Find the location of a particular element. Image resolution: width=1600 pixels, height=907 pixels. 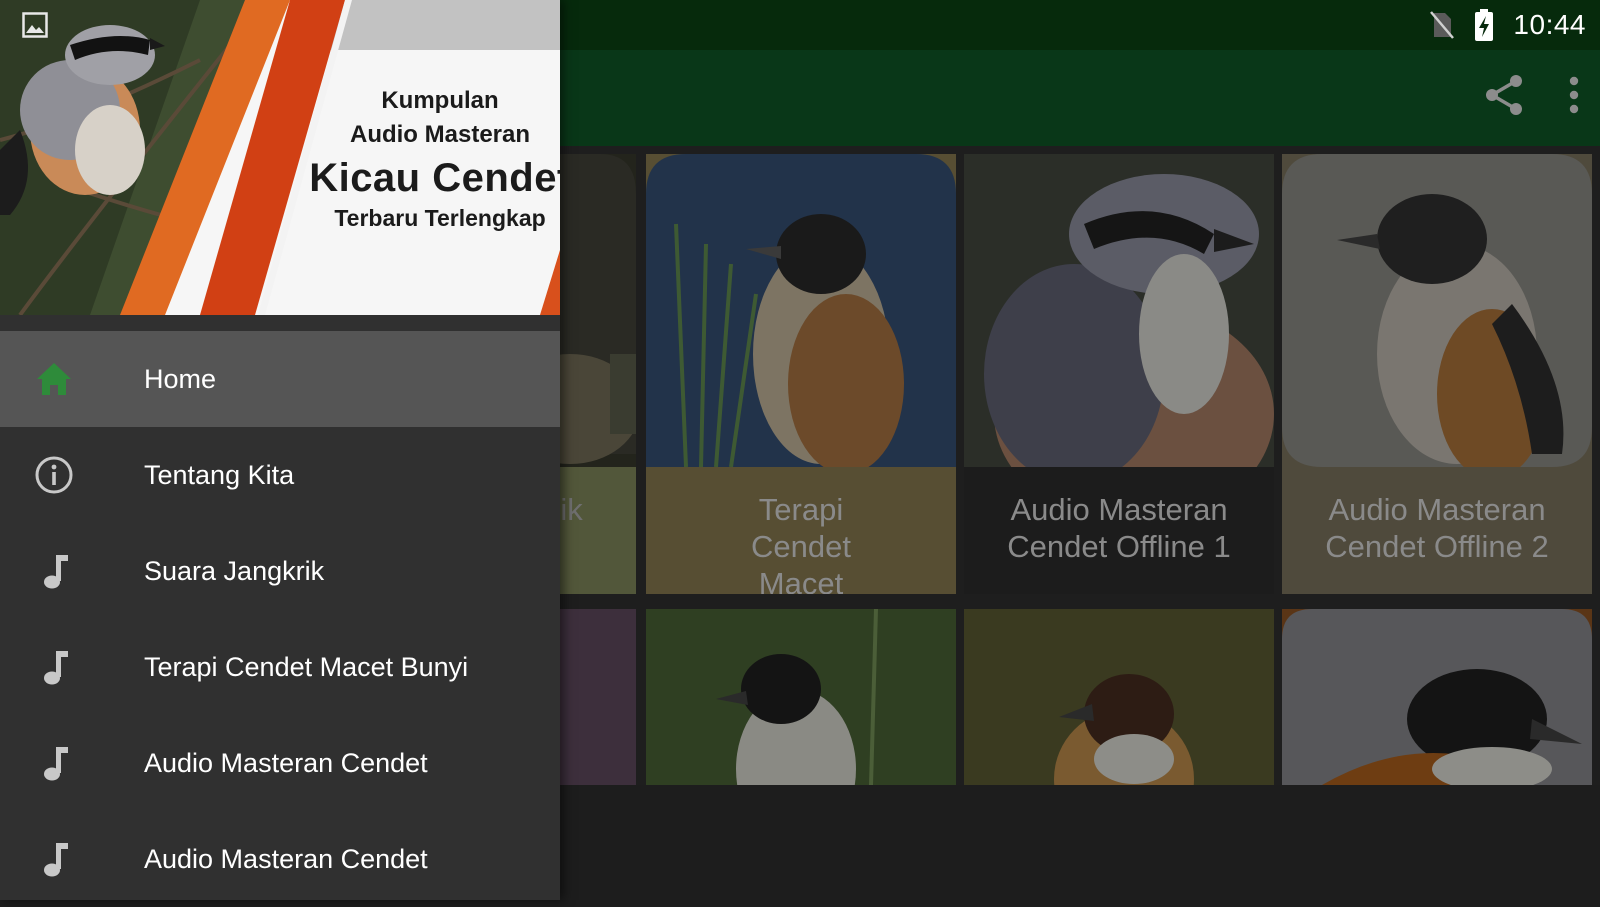

share-icon is located at coordinates (1504, 95).